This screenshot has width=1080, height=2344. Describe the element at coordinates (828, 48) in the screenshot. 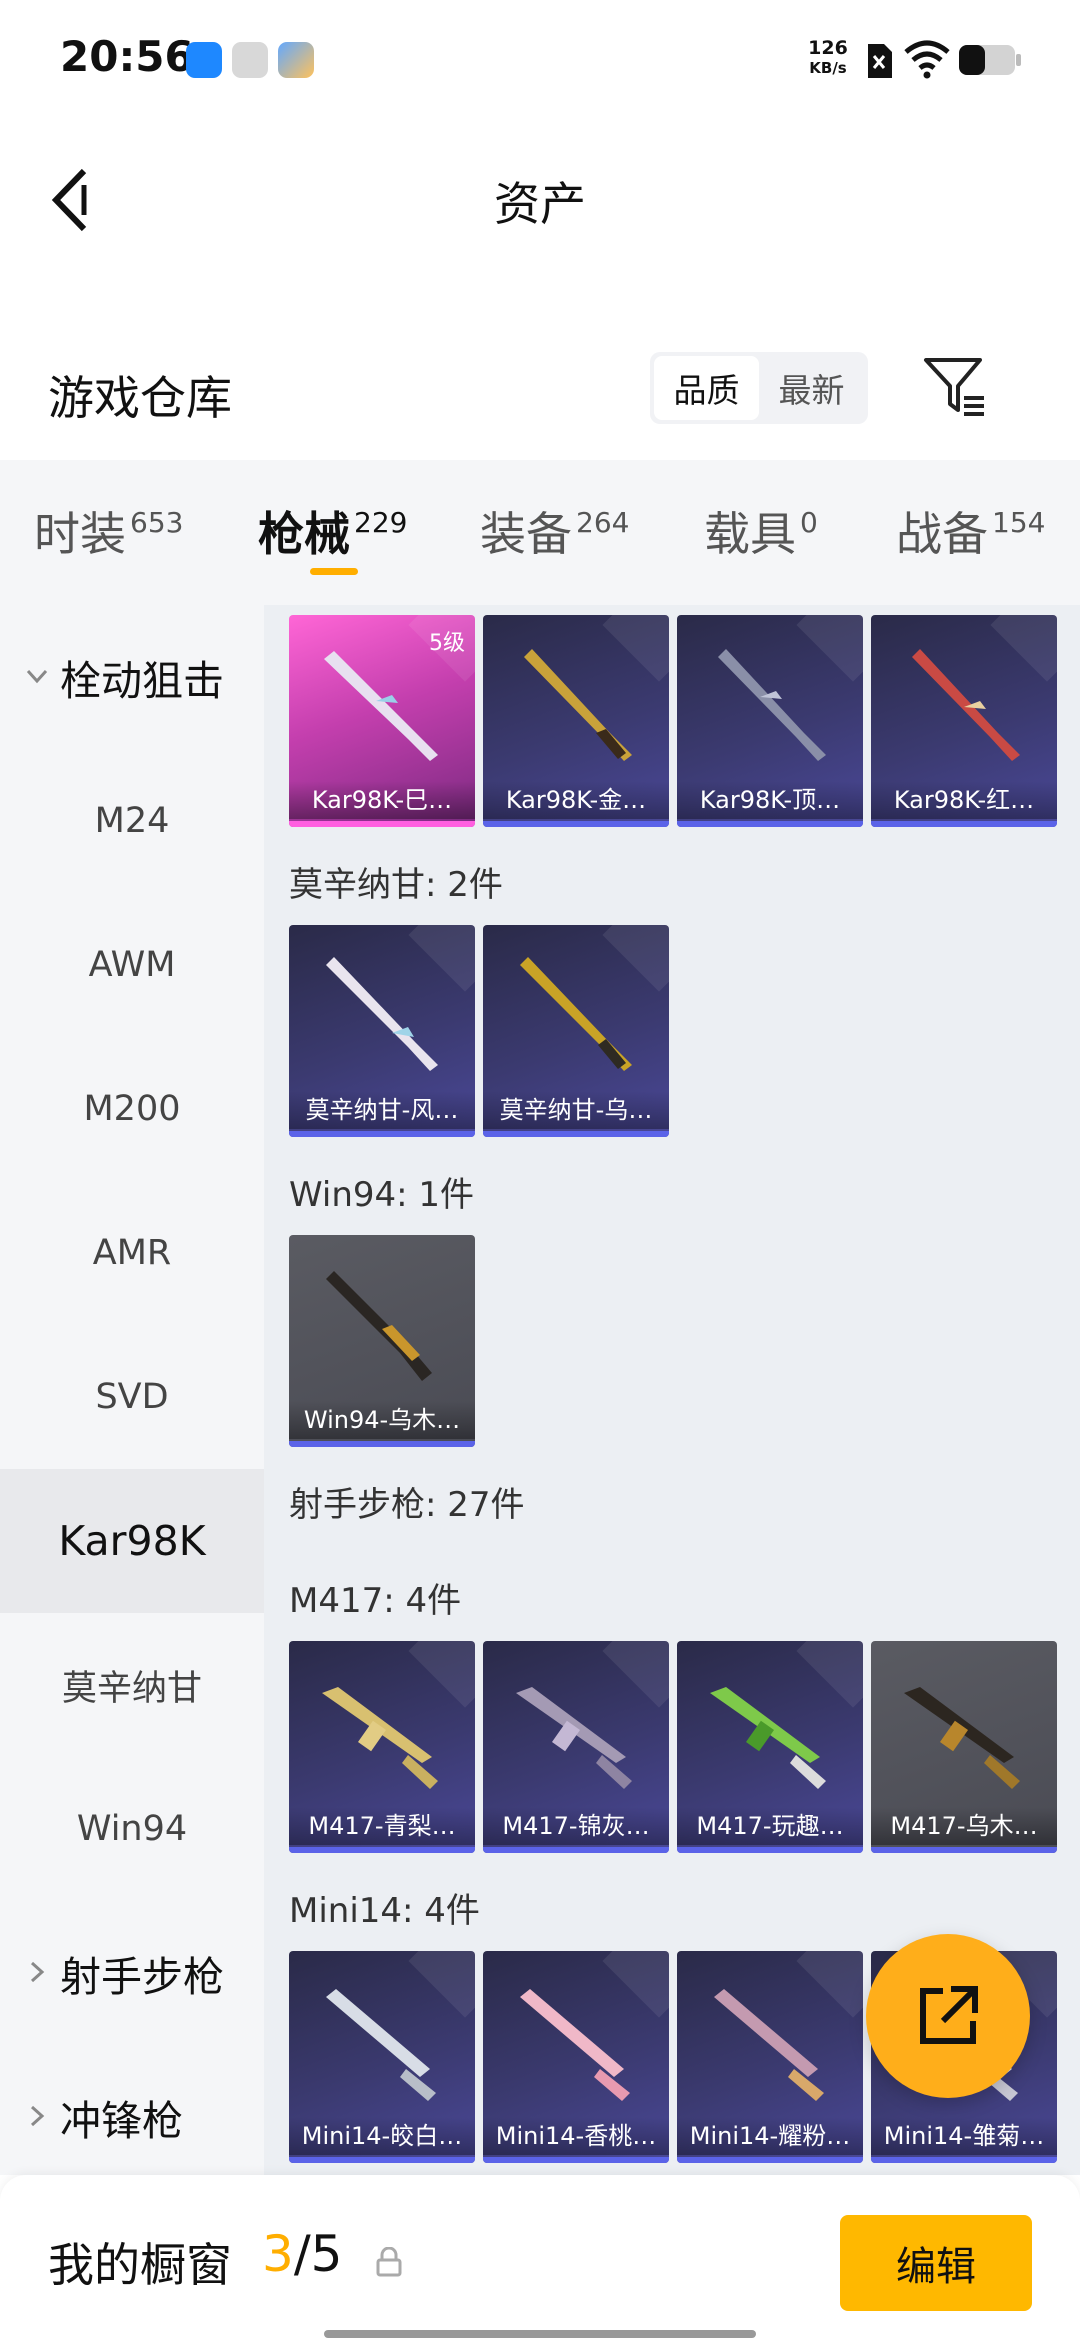

I see `speed-value: 126` at that location.